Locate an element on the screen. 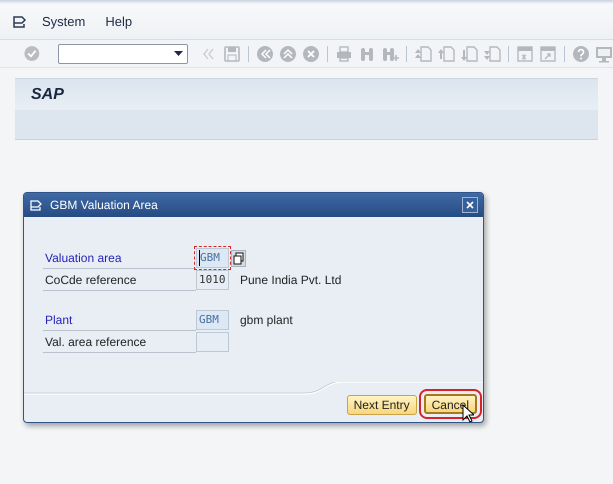  next-page-icon is located at coordinates (469, 53).